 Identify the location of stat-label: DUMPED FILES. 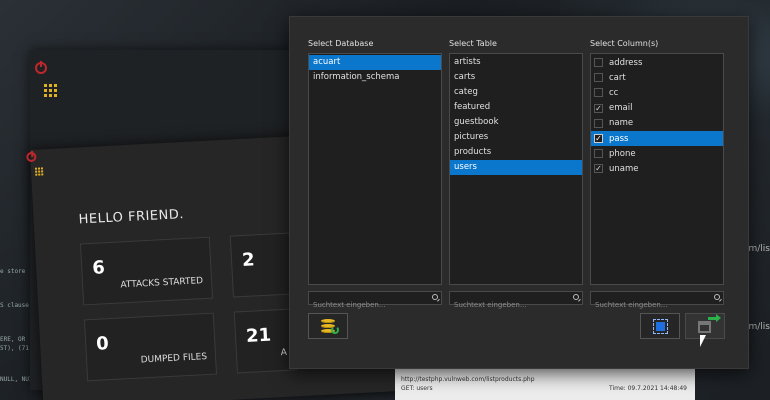
(174, 359).